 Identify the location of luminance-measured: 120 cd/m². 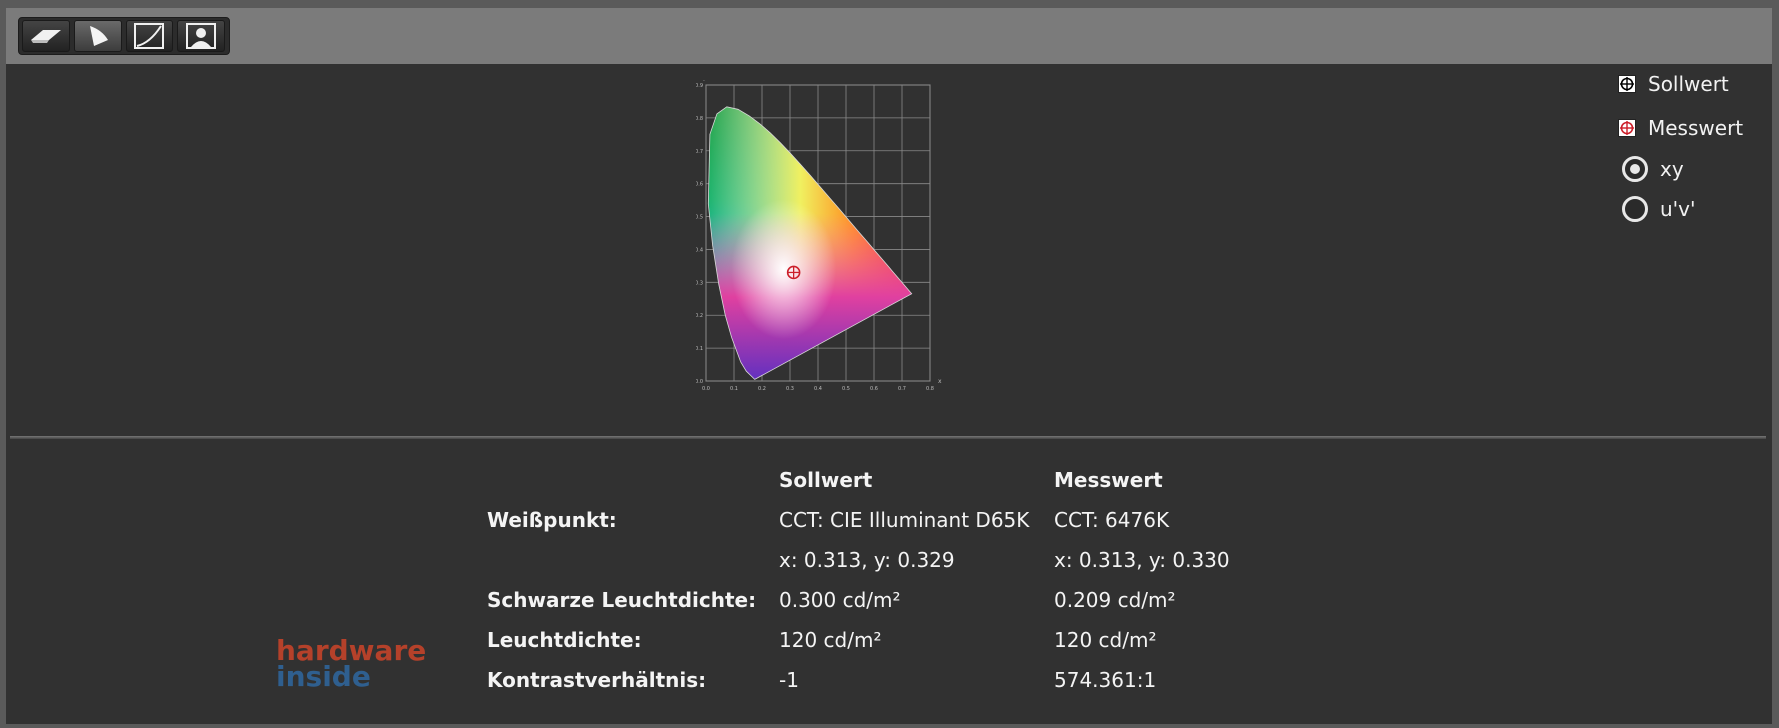
(1105, 640).